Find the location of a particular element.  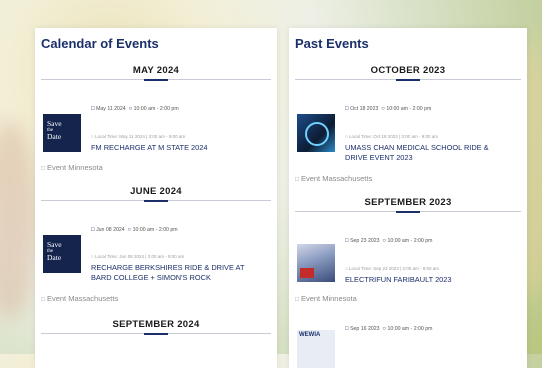

event-date-time: □ Oct 18 2023 ○ 10:00 am - 2:00 pm is located at coordinates (388, 109).